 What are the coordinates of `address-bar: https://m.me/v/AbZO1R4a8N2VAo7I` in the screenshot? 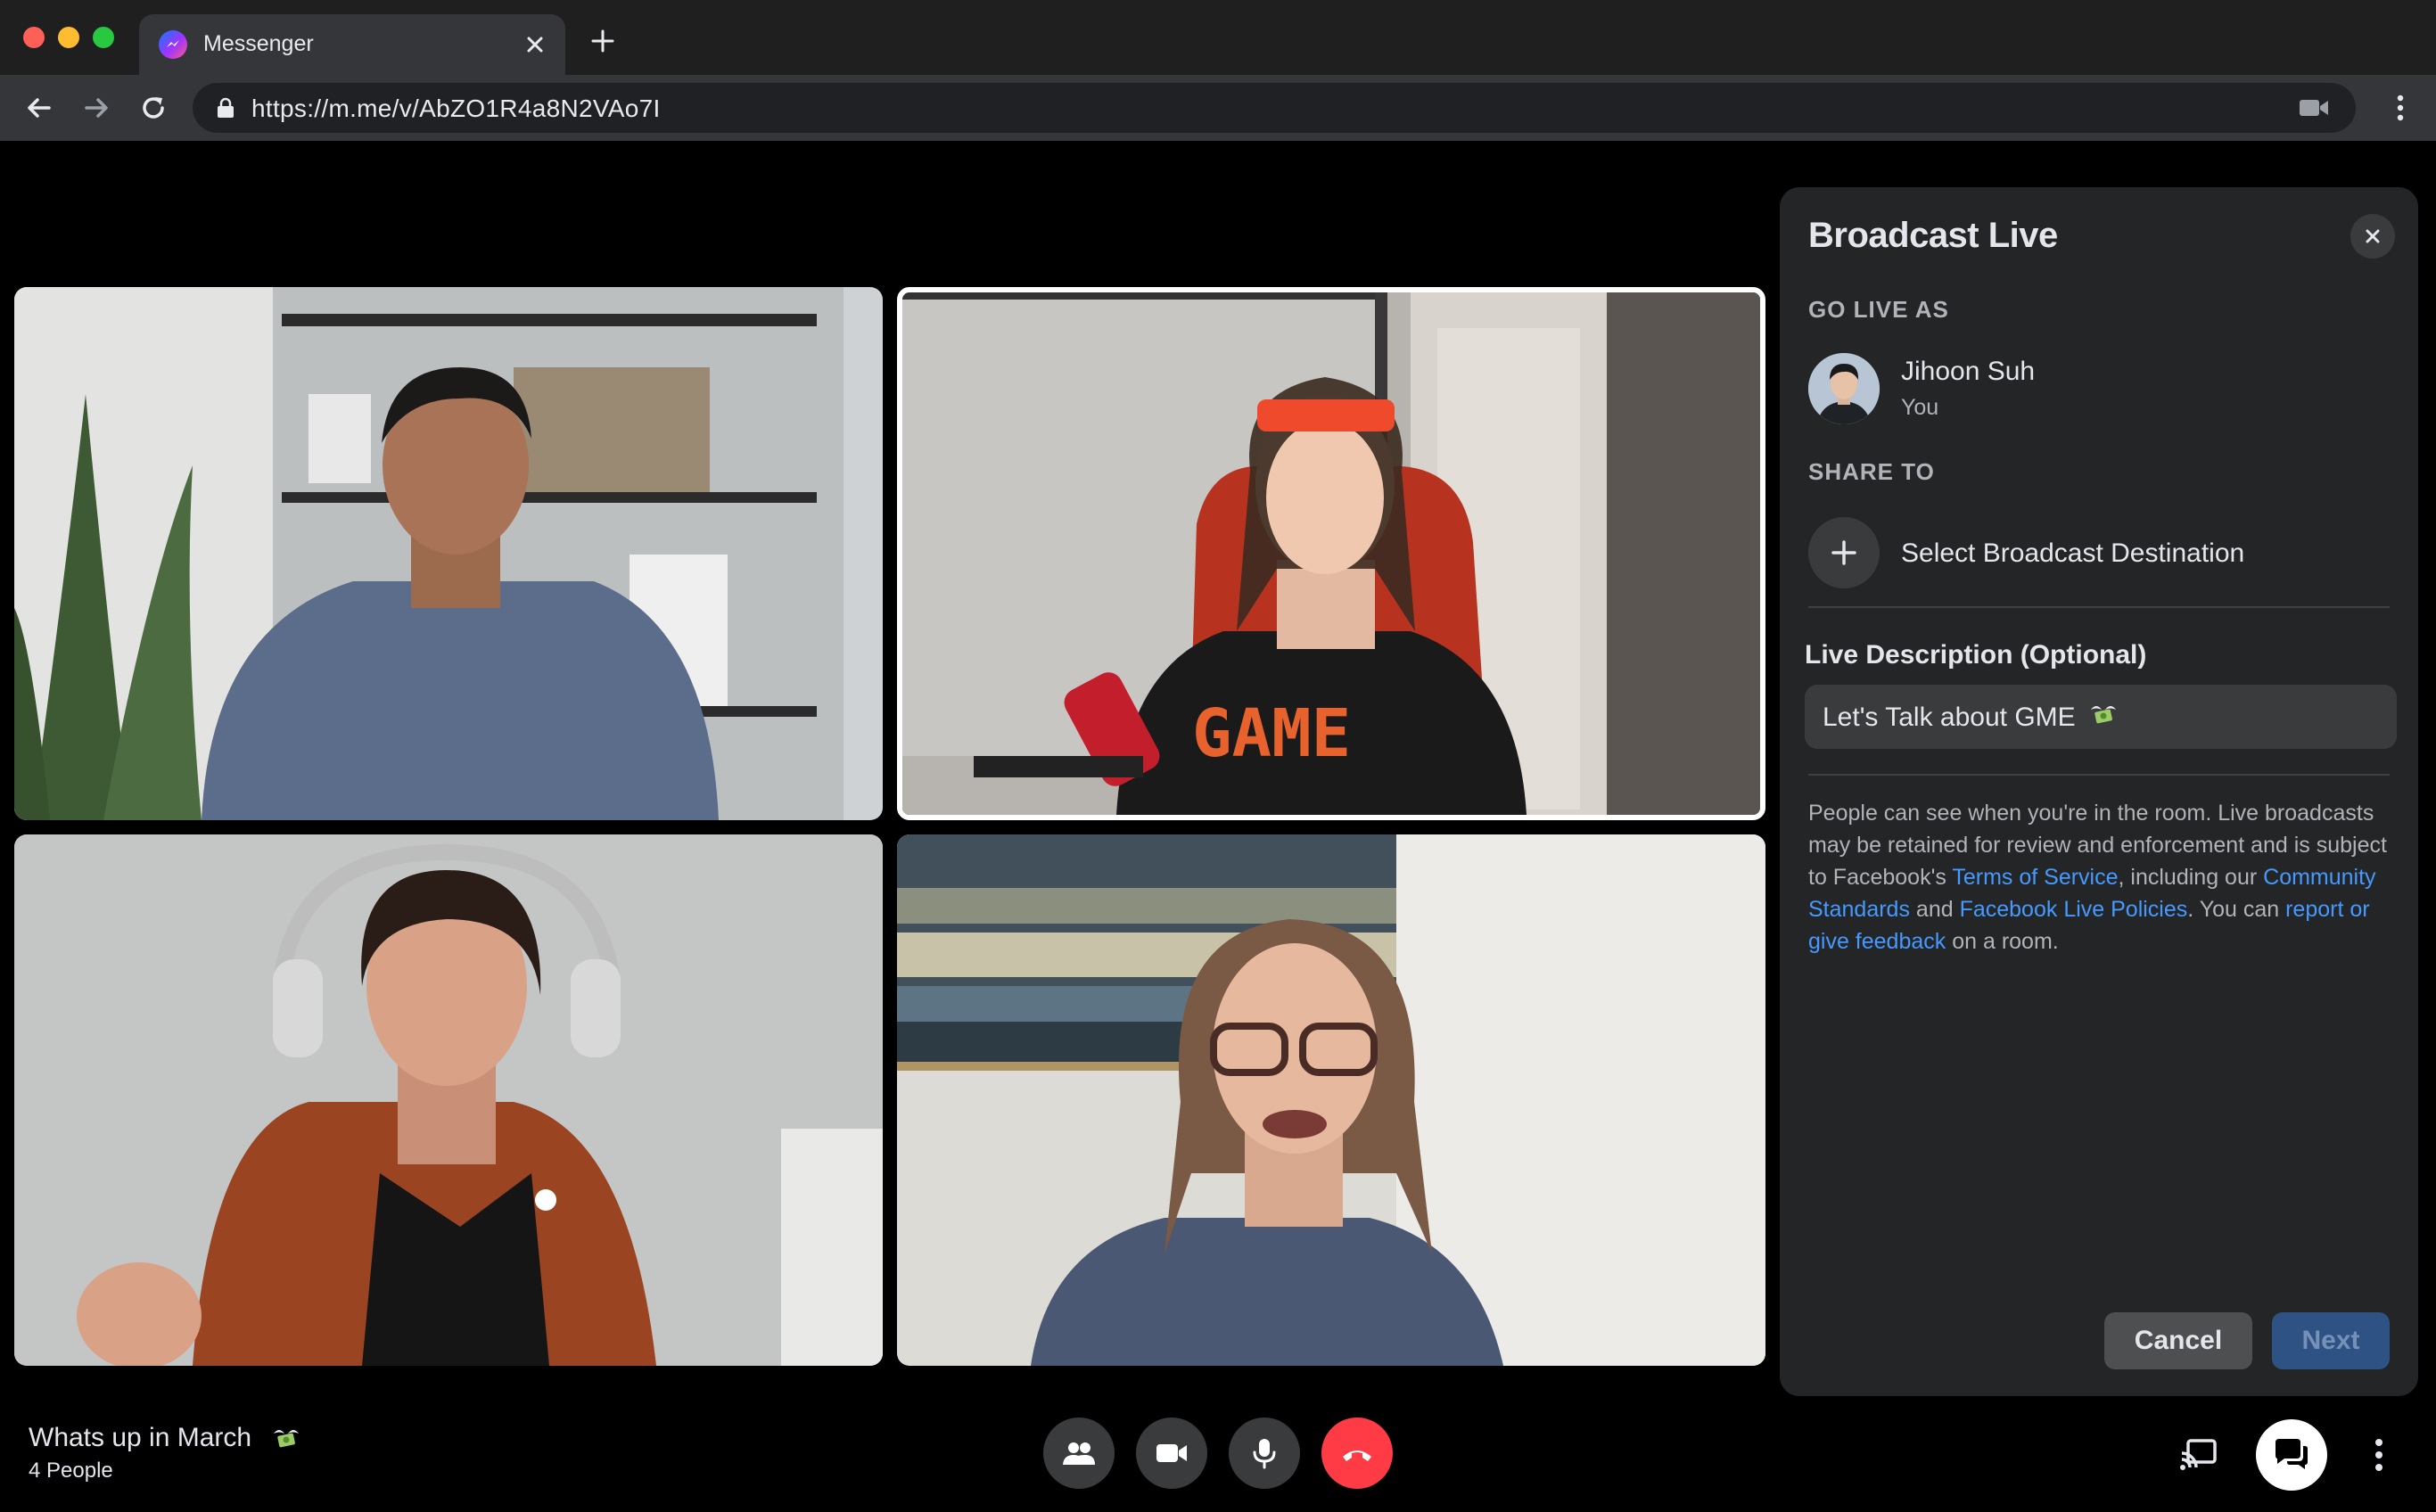 It's located at (1275, 108).